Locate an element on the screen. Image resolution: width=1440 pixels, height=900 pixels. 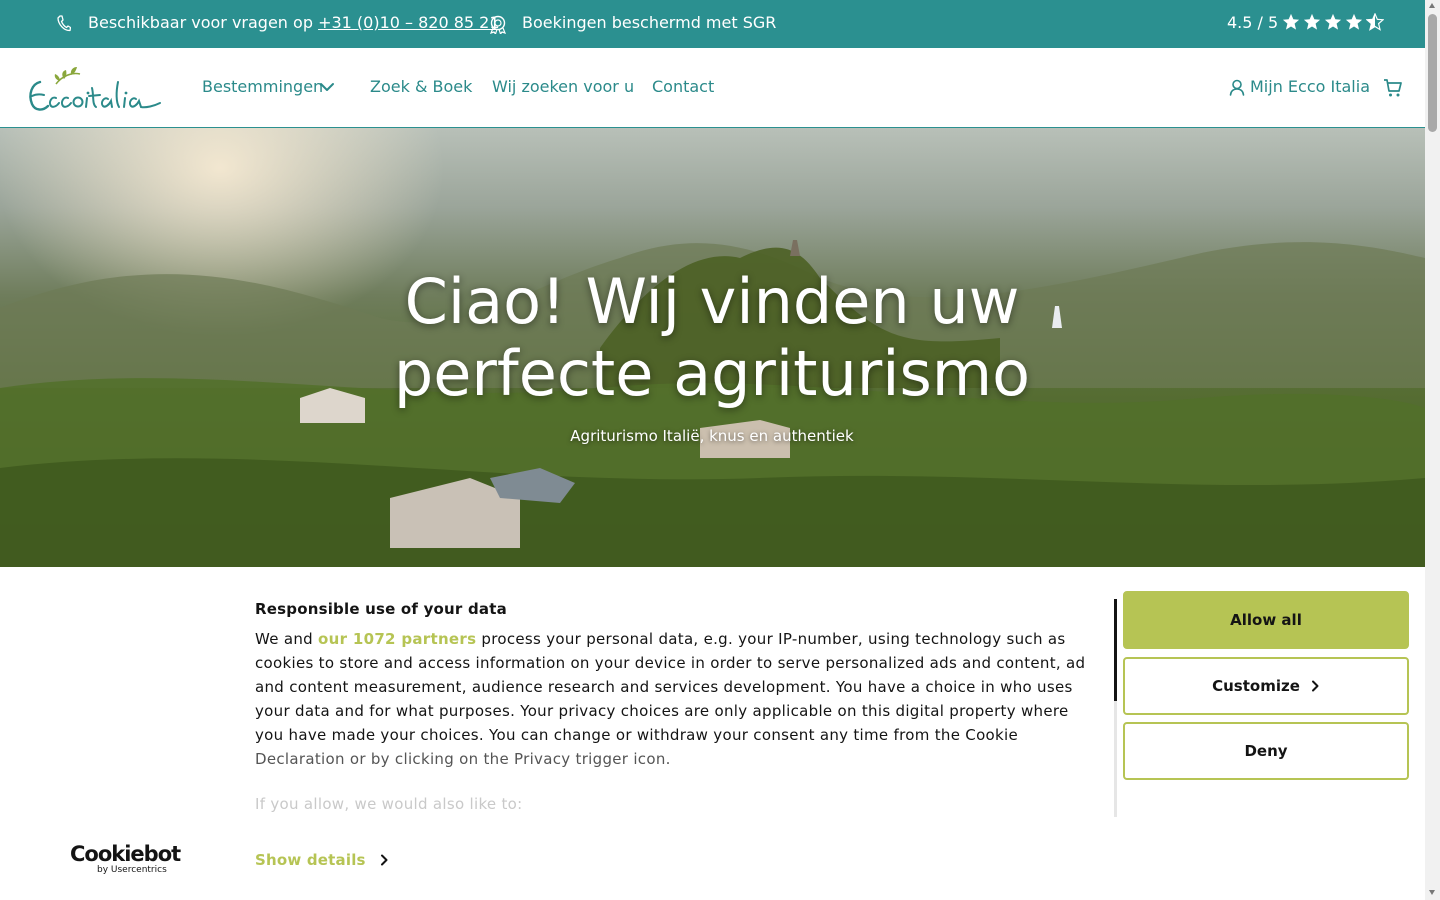
nav-zoek-boek: Zoek & Boek is located at coordinates (421, 86).